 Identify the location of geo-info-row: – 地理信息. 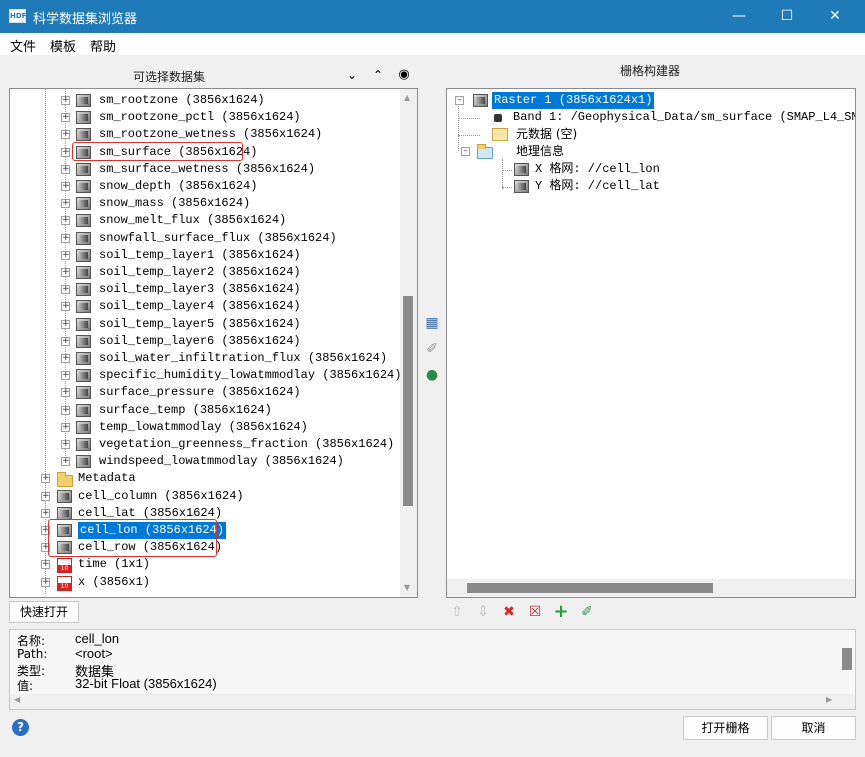
(561, 151).